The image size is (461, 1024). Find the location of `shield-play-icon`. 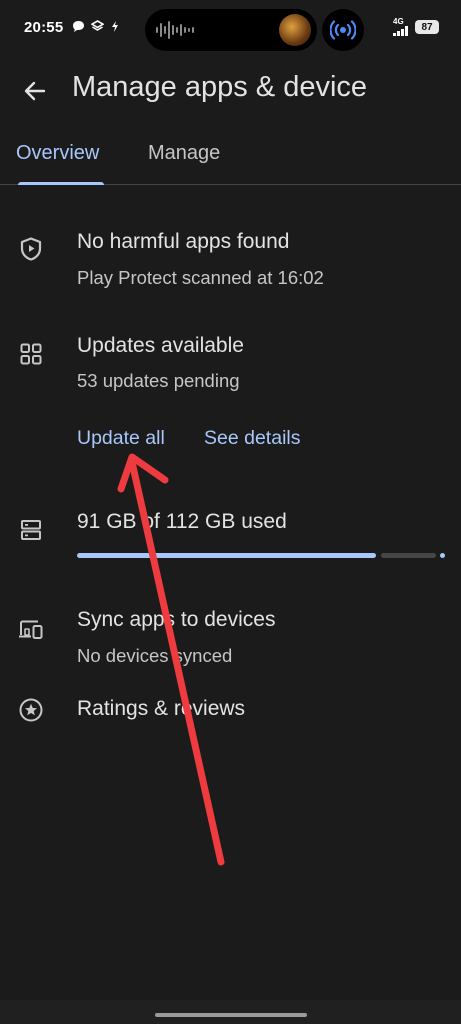

shield-play-icon is located at coordinates (31, 249).